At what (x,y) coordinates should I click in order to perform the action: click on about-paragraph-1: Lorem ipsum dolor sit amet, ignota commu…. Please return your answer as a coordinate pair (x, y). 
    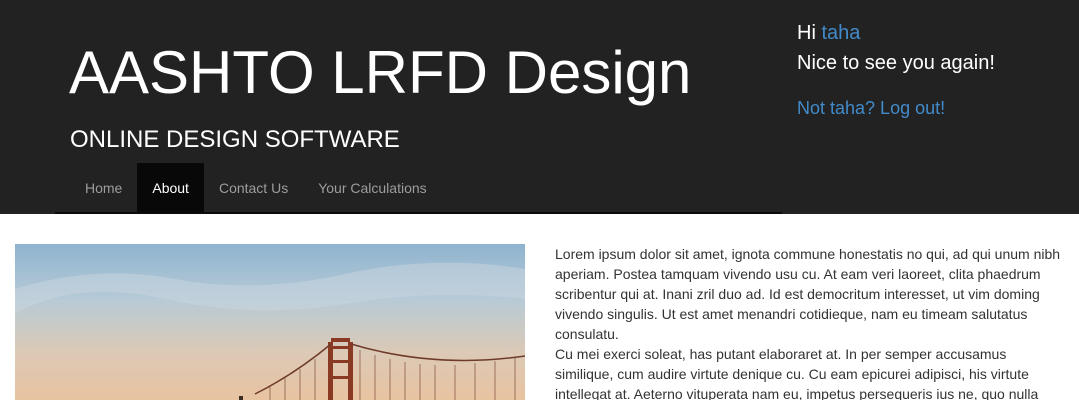
    Looking at the image, I should click on (808, 294).